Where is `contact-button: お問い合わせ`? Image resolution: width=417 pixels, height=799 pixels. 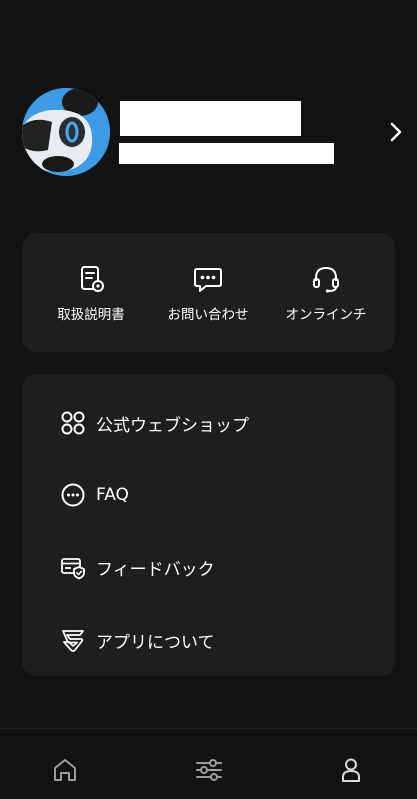
contact-button: お問い合わせ is located at coordinates (208, 293).